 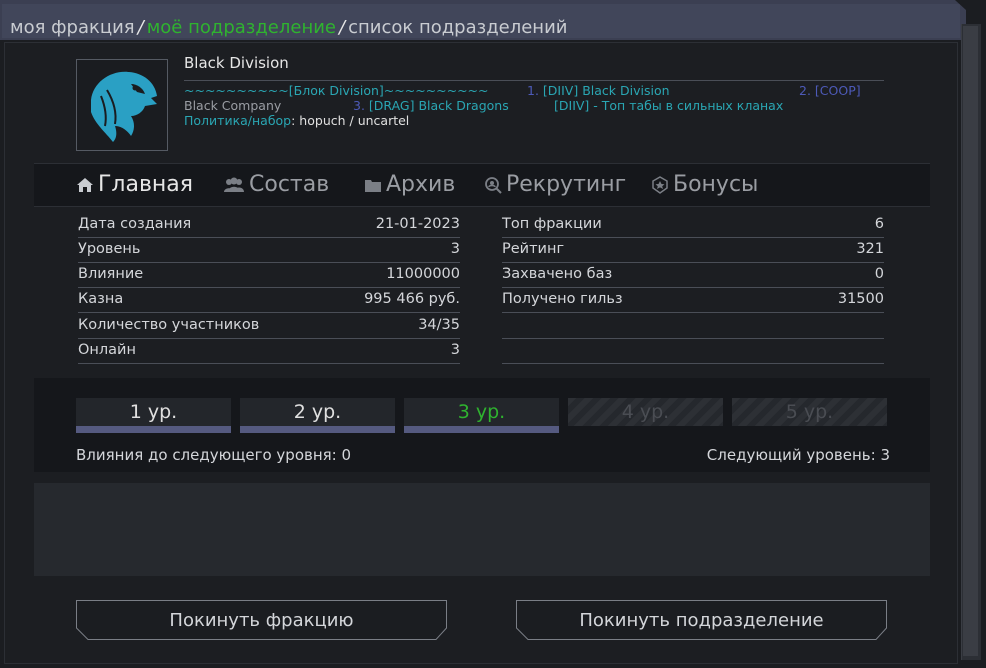 I want to click on tab-main: Главная, so click(x=134, y=184).